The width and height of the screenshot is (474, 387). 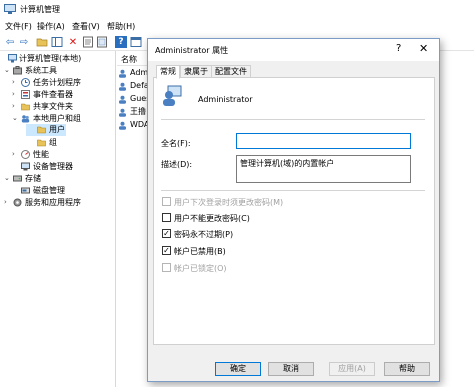 I want to click on must-change-password-label: 用户下次登录时须更改密码(M), so click(x=229, y=202).